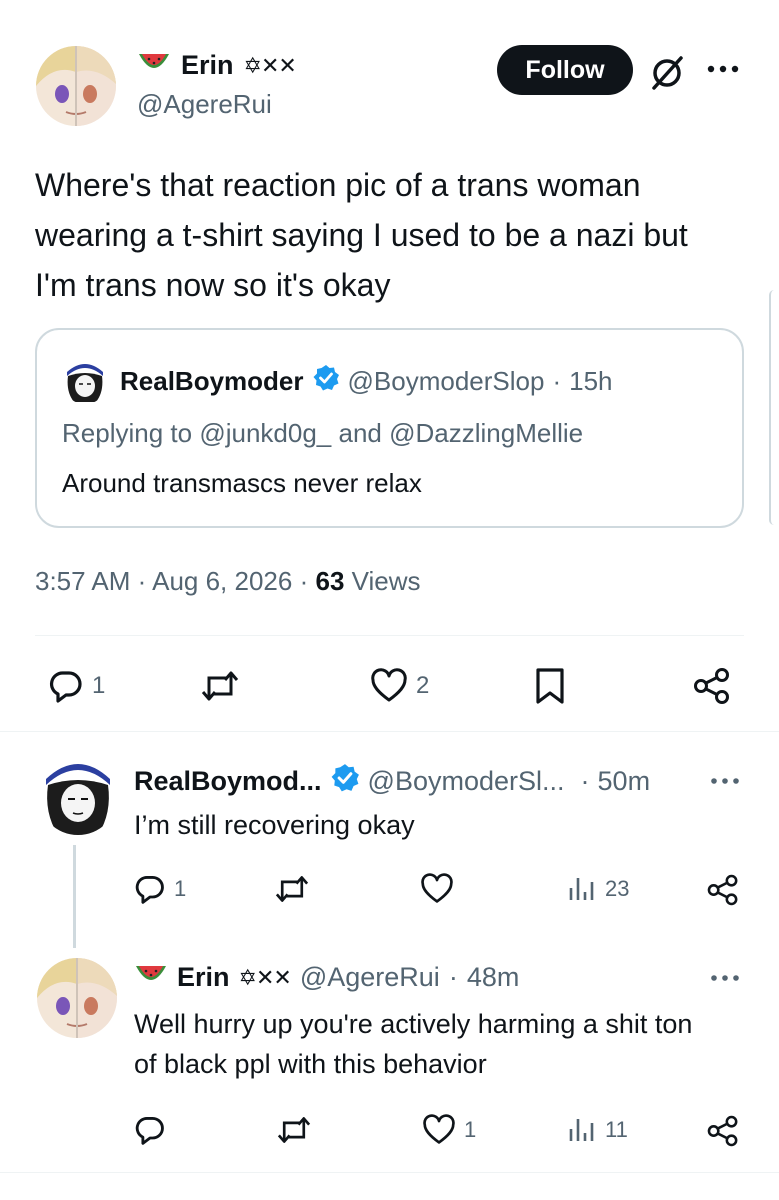 The width and height of the screenshot is (779, 1200). I want to click on tweet-time: 3:57 AM, so click(82, 581).